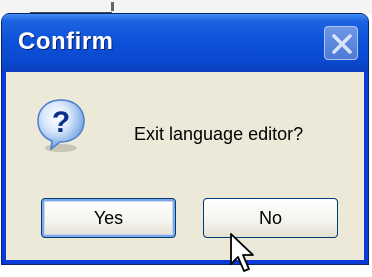 The width and height of the screenshot is (372, 277). What do you see at coordinates (186, 7) in the screenshot?
I see `background-window-strip` at bounding box center [186, 7].